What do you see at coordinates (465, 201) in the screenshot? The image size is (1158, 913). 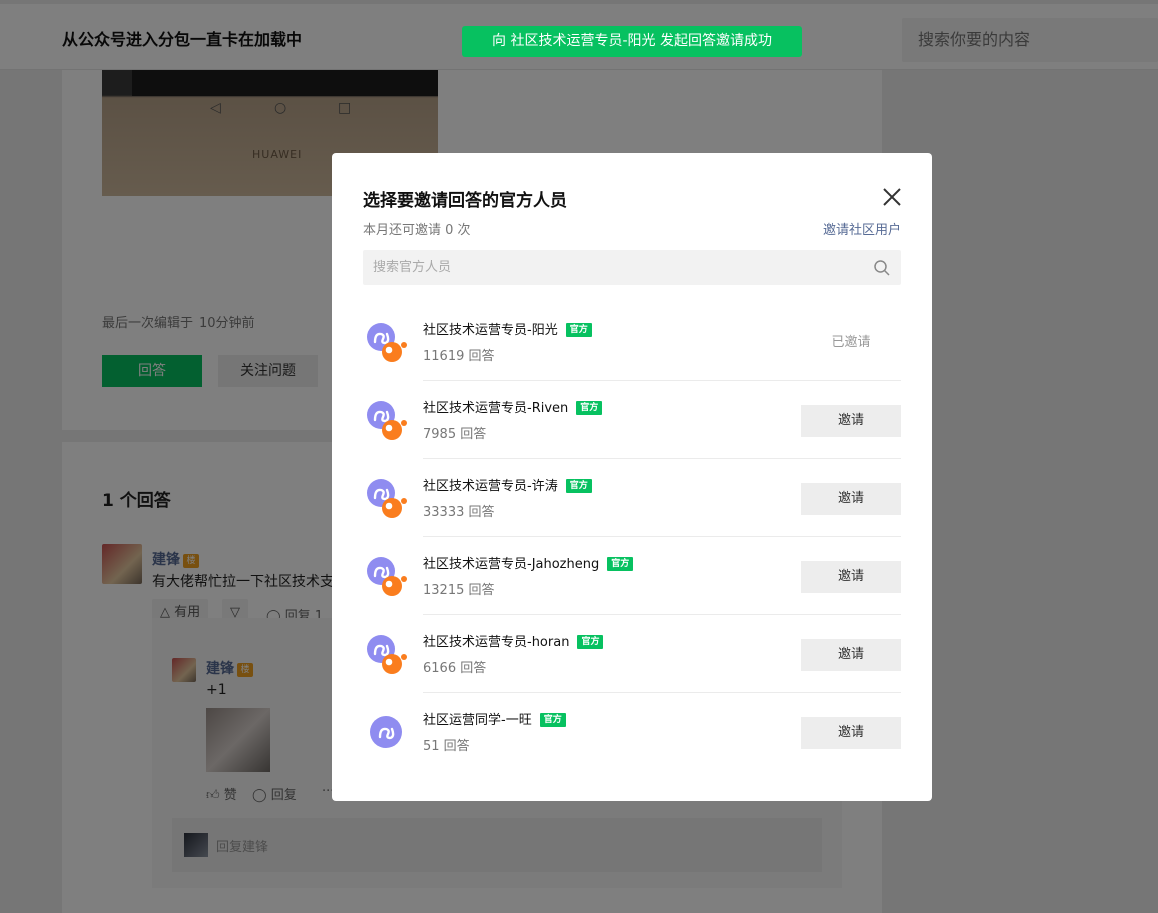 I see `dialog-title: 选择要邀请回答的官方人员` at bounding box center [465, 201].